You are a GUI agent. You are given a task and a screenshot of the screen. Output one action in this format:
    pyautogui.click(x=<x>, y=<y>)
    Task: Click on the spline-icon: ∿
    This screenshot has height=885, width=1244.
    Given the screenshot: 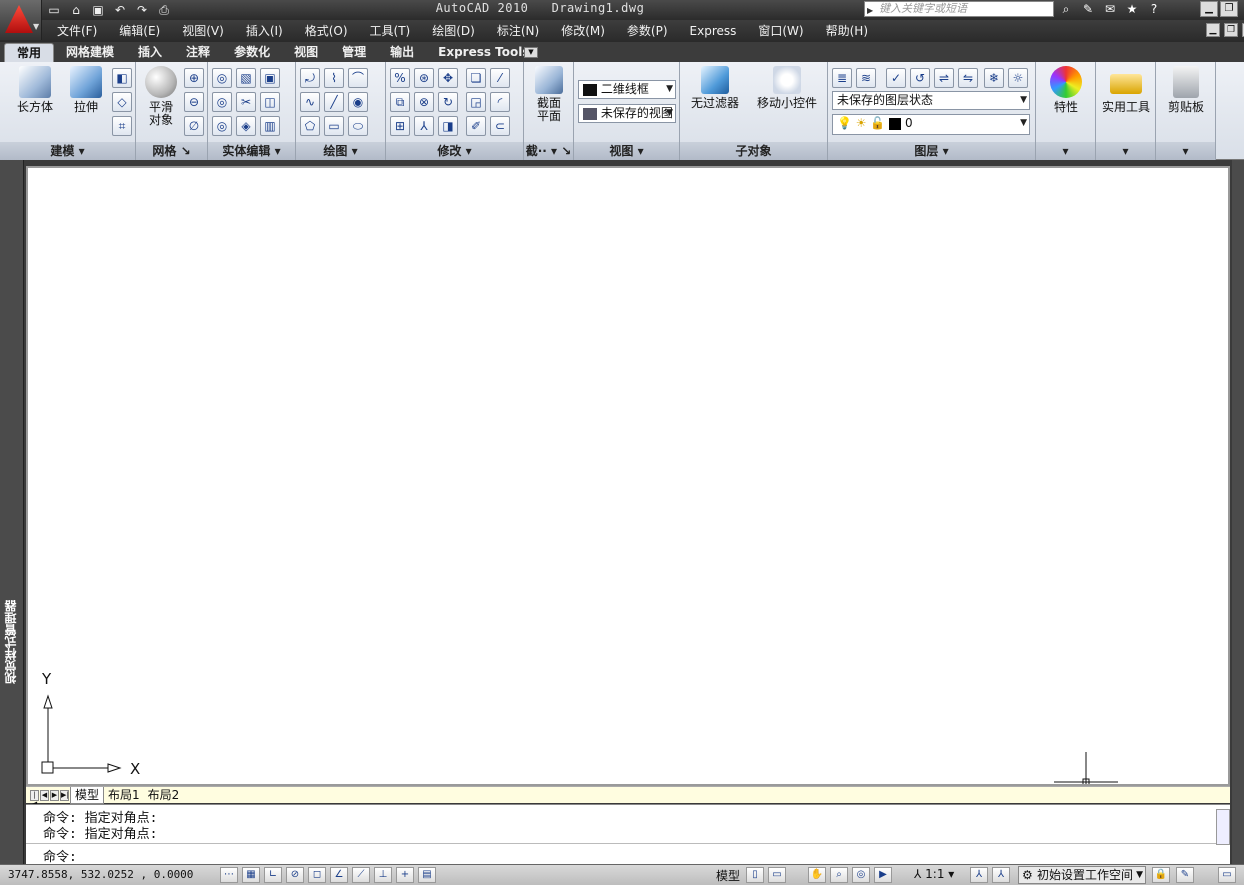 What is the action you would take?
    pyautogui.click(x=310, y=102)
    